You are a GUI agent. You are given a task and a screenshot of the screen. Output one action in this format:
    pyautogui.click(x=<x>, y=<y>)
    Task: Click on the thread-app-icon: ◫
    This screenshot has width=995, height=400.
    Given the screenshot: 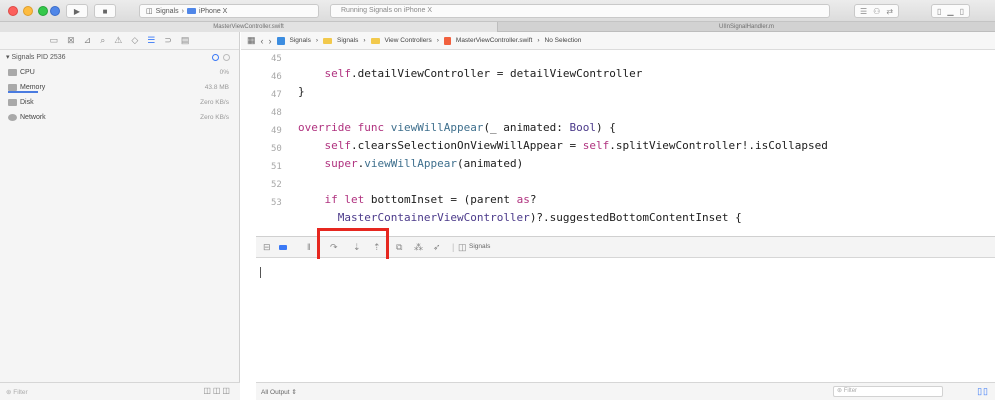 What is the action you would take?
    pyautogui.click(x=462, y=247)
    